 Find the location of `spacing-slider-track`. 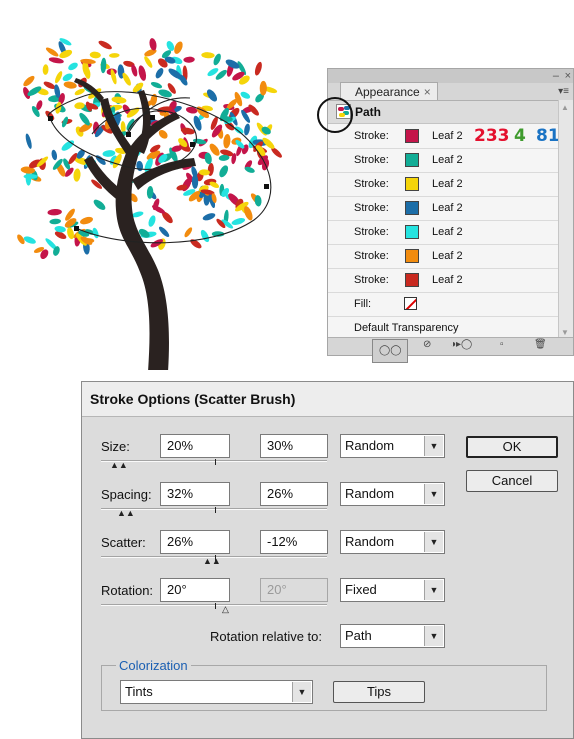

spacing-slider-track is located at coordinates (214, 509).